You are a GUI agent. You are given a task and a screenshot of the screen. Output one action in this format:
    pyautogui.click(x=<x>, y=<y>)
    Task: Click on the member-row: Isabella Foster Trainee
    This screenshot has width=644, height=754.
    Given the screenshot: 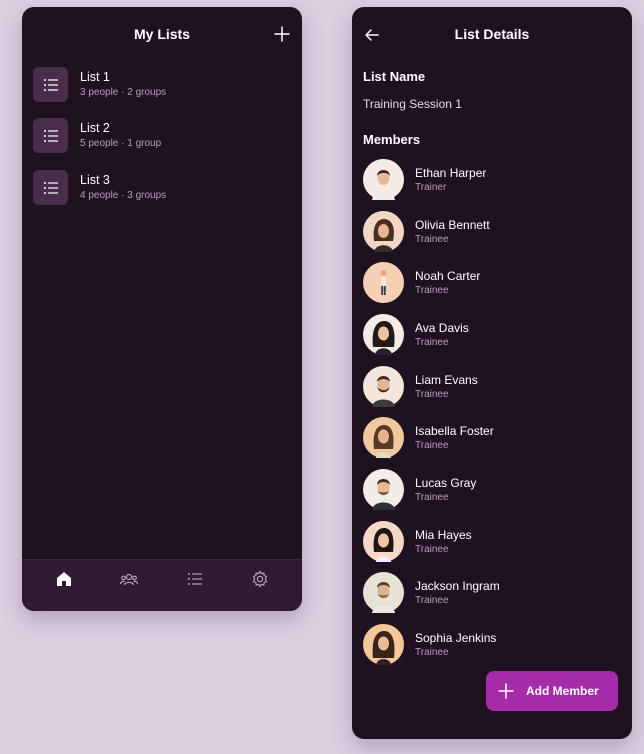 What is the action you would take?
    pyautogui.click(x=493, y=438)
    